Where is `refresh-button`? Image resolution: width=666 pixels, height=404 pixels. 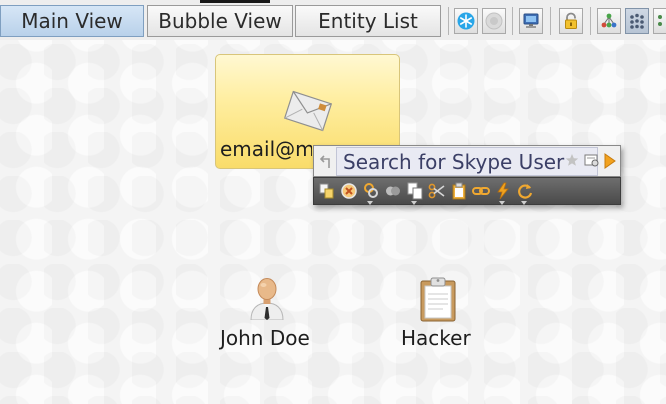 refresh-button is located at coordinates (525, 193).